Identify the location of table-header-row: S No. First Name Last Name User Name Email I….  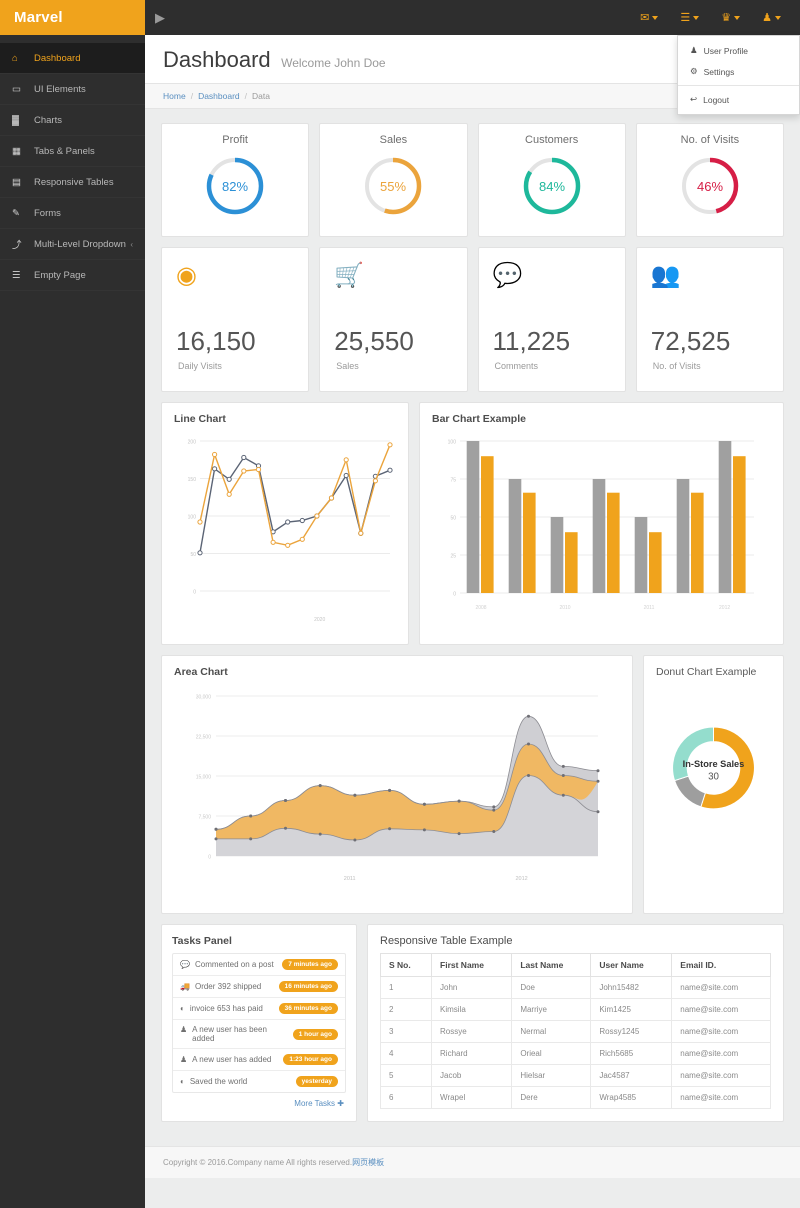
(575, 965).